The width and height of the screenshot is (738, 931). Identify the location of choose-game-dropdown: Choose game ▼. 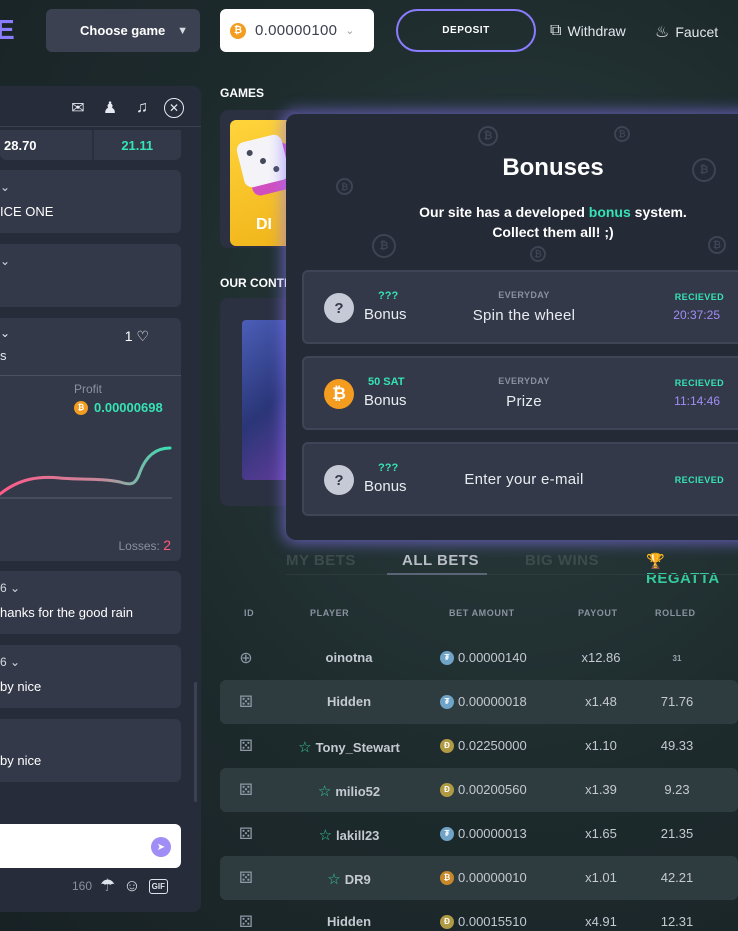
(123, 30).